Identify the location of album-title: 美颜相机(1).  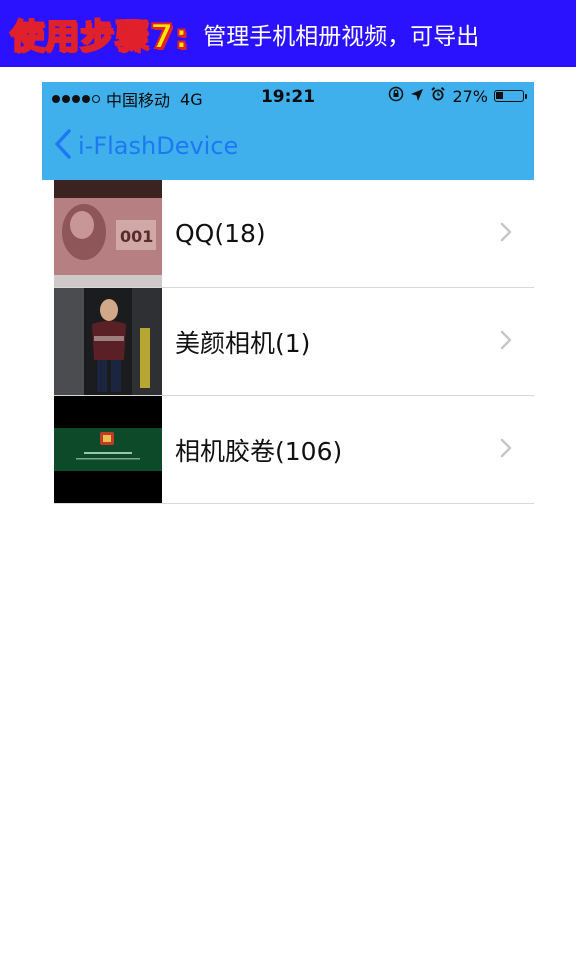
(243, 343).